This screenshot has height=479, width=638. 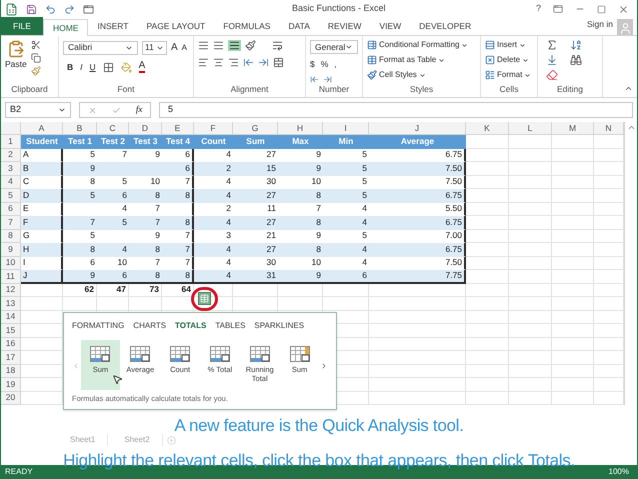 I want to click on shrink-font-button: A, so click(x=185, y=48).